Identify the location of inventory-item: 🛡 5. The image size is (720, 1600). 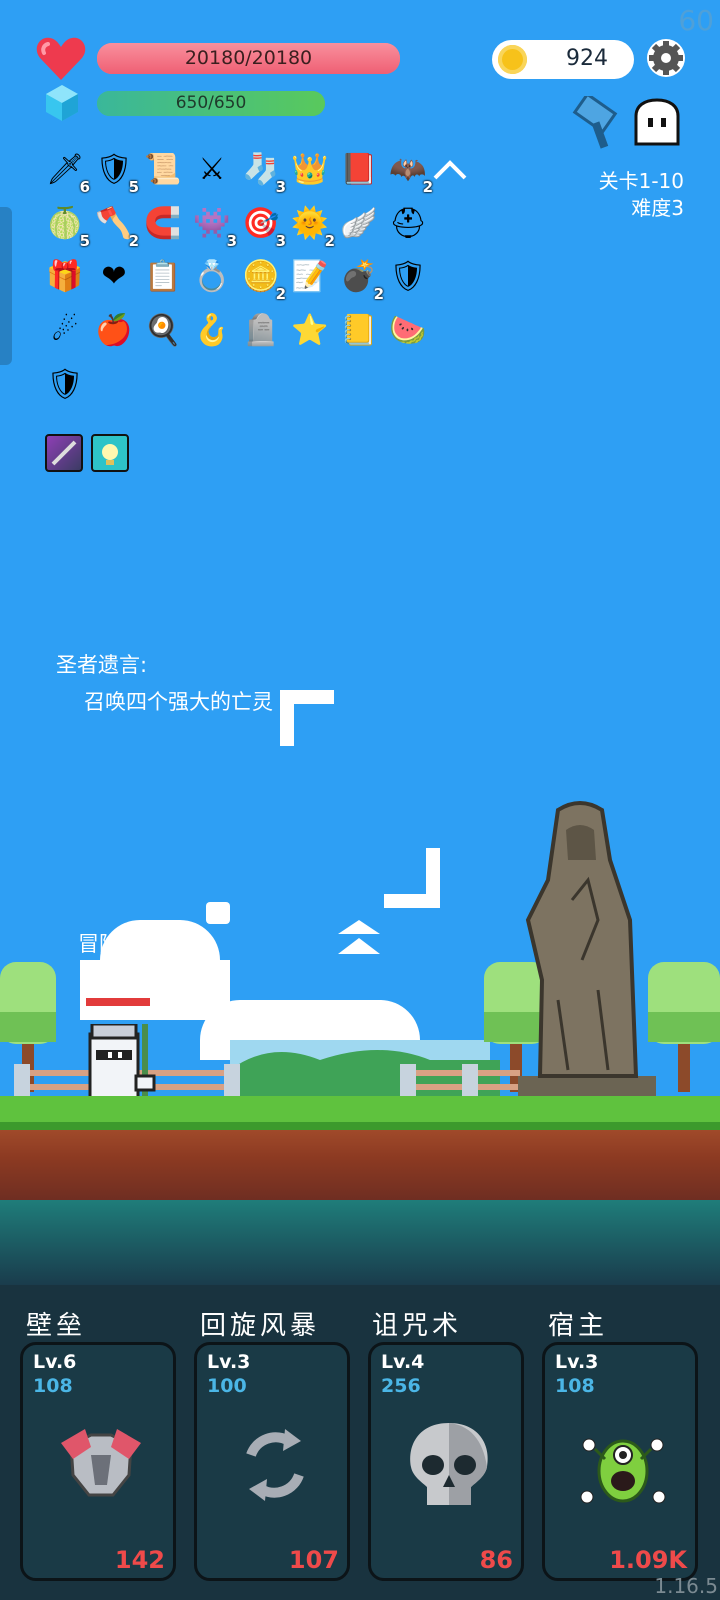
(115, 171).